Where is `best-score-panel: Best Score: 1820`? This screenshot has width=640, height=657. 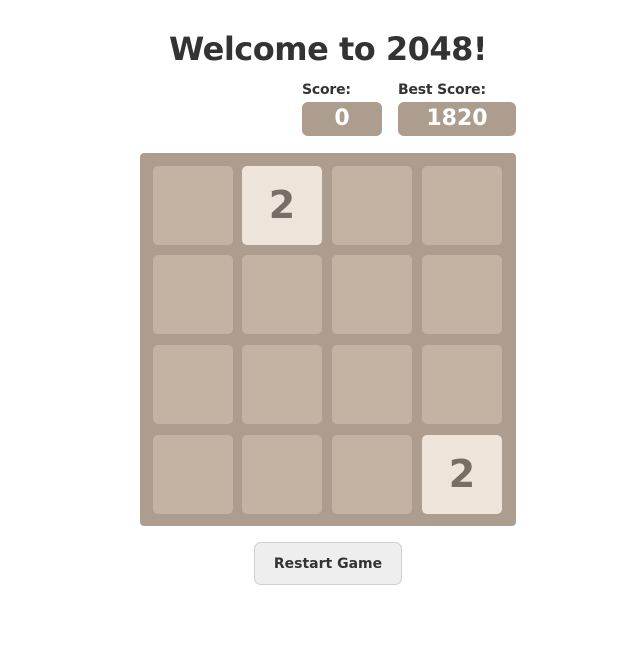
best-score-panel: Best Score: 1820 is located at coordinates (457, 108).